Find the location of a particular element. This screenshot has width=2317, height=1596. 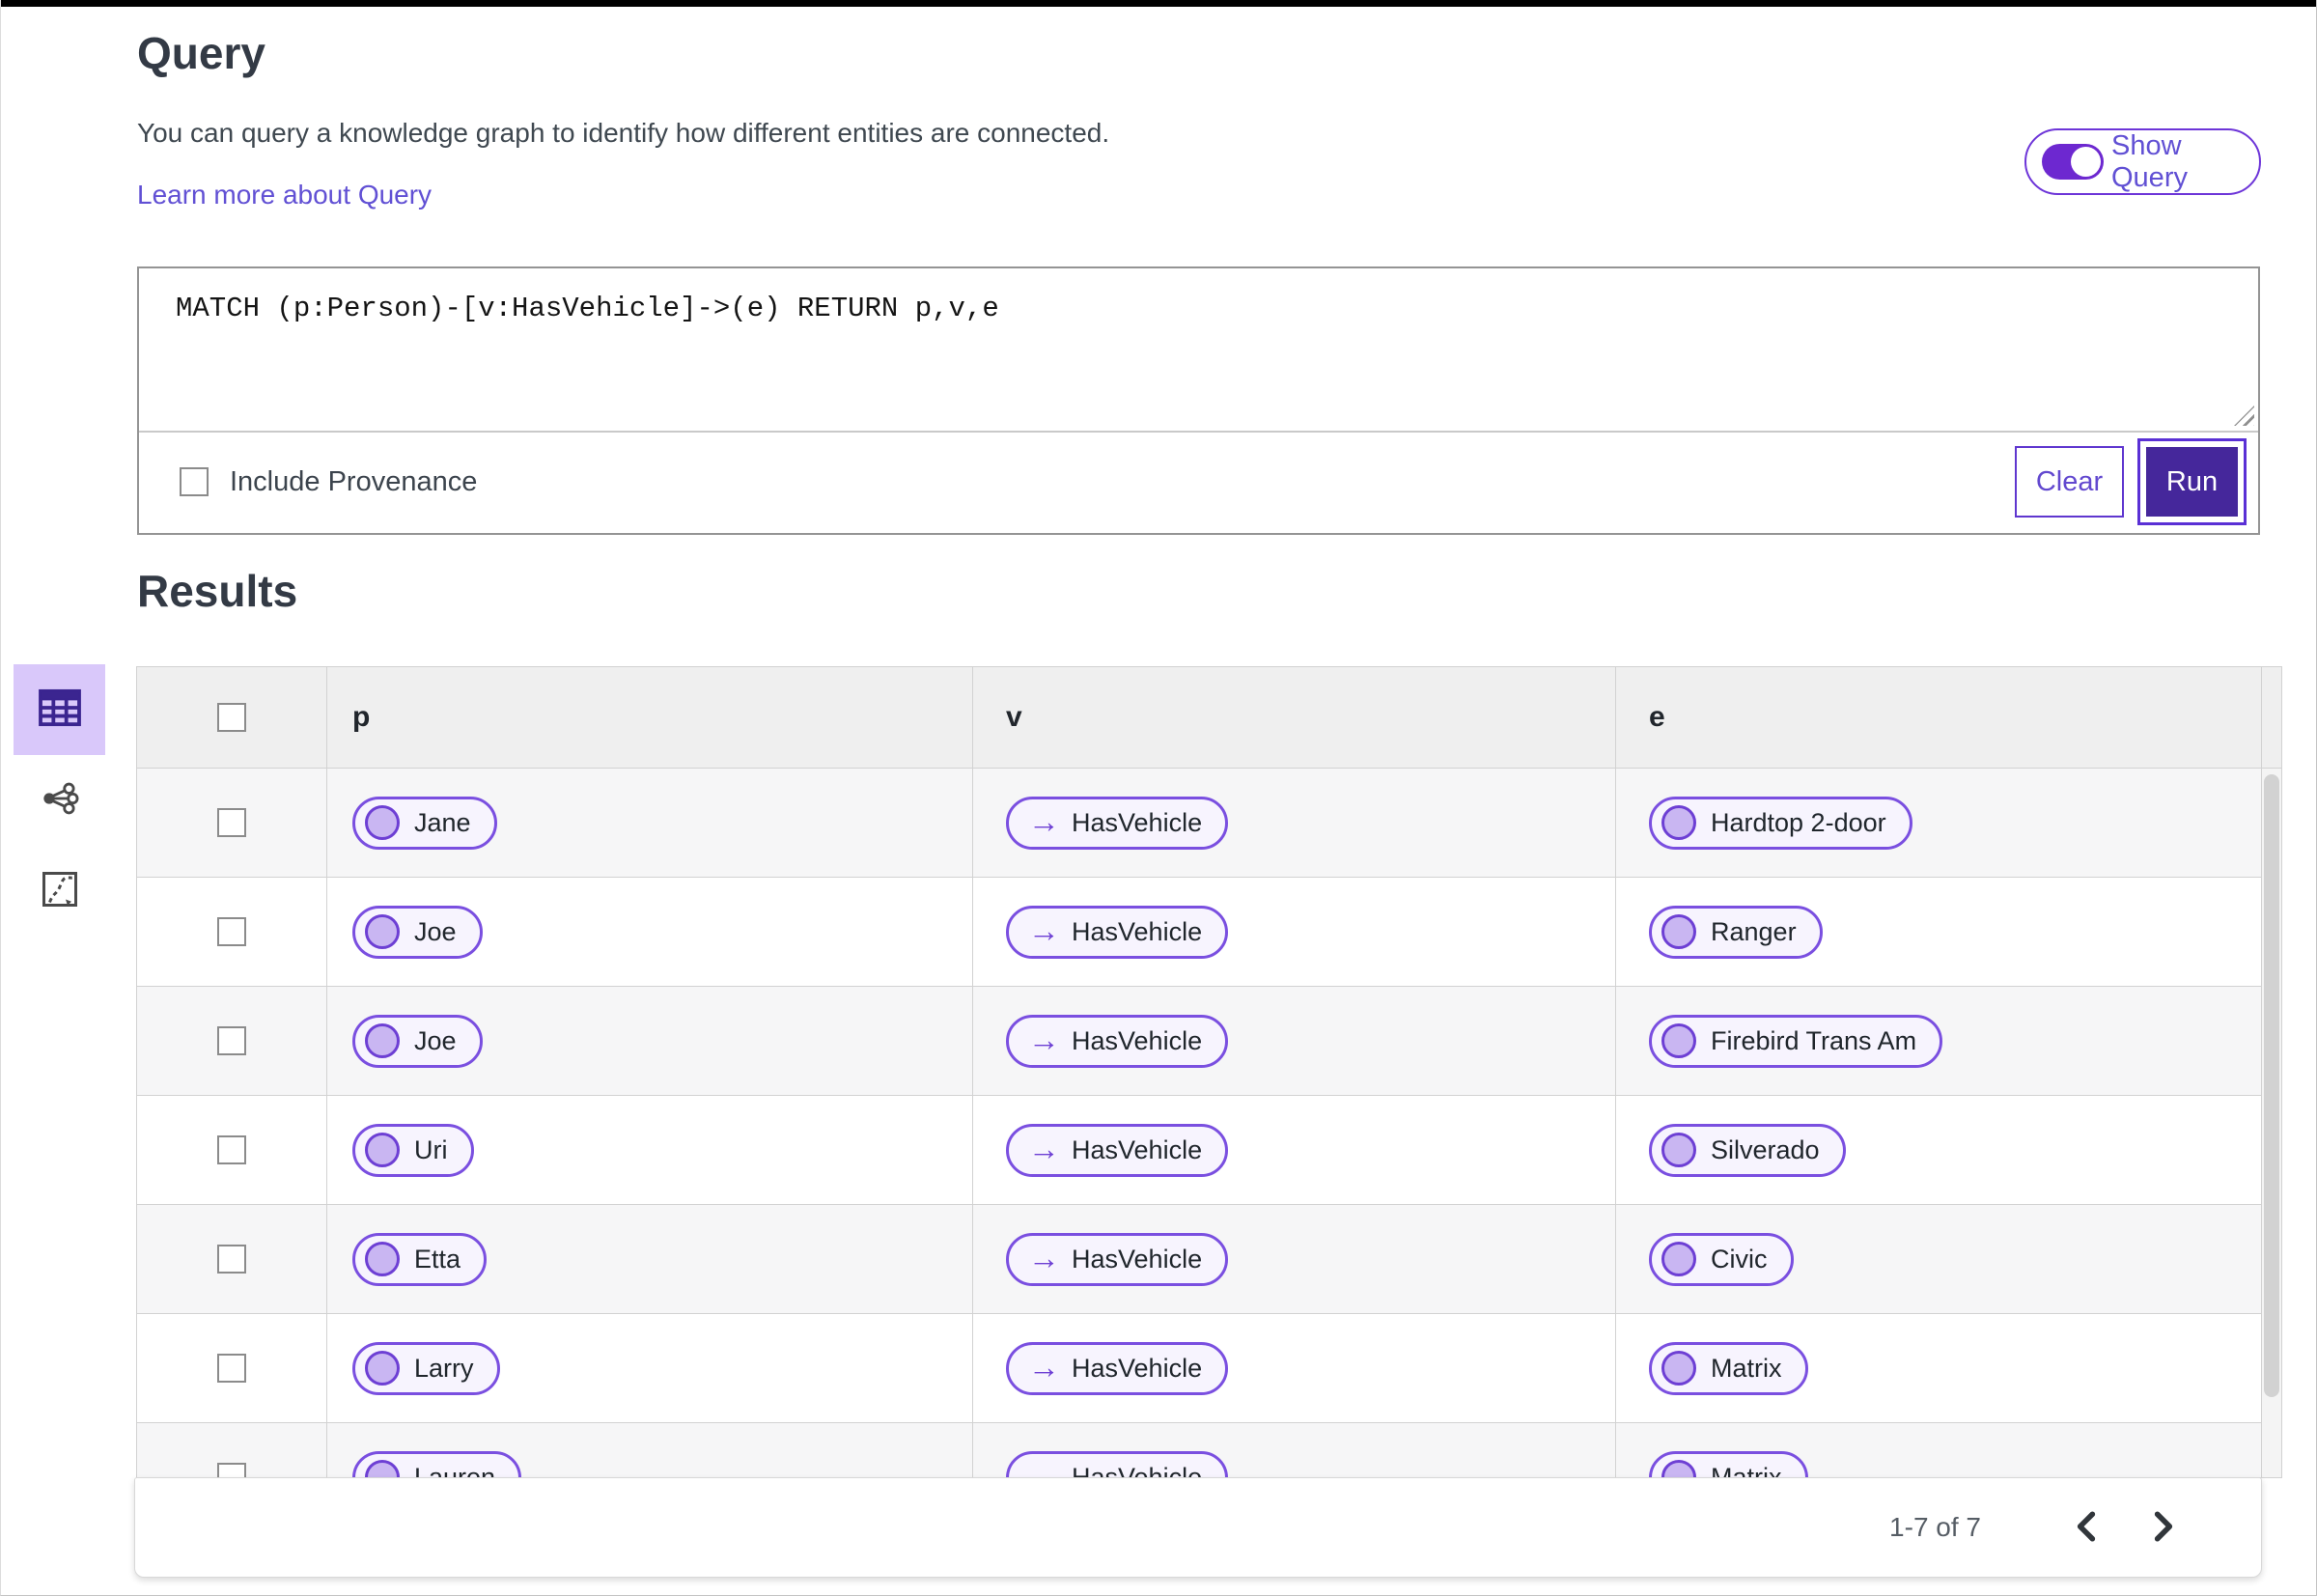

node-label: Ranger is located at coordinates (1754, 931).